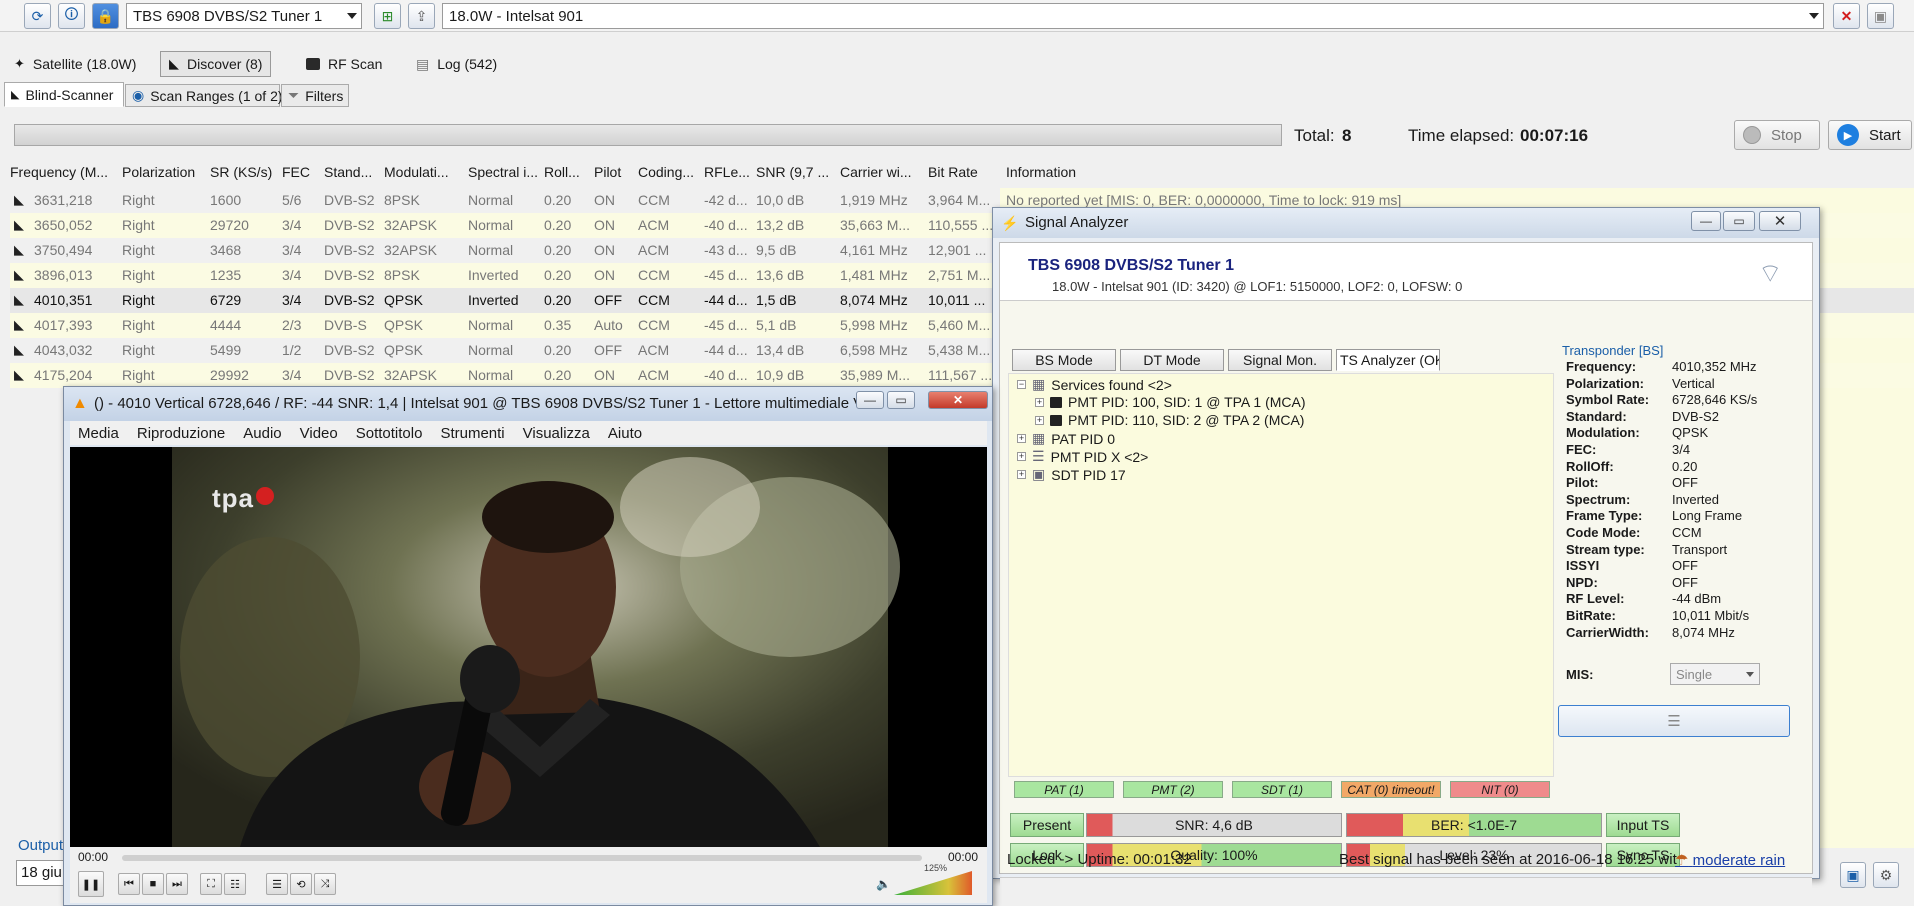 The image size is (1914, 906). Describe the element at coordinates (1846, 16) in the screenshot. I see `close-icon: ✕` at that location.